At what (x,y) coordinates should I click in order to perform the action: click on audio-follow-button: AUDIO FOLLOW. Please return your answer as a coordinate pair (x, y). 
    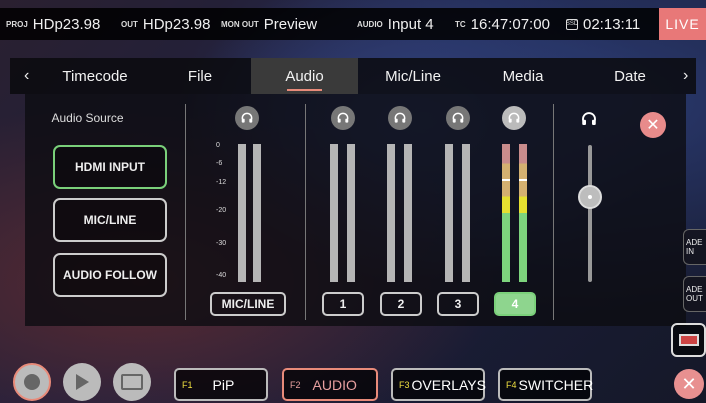
    Looking at the image, I should click on (110, 275).